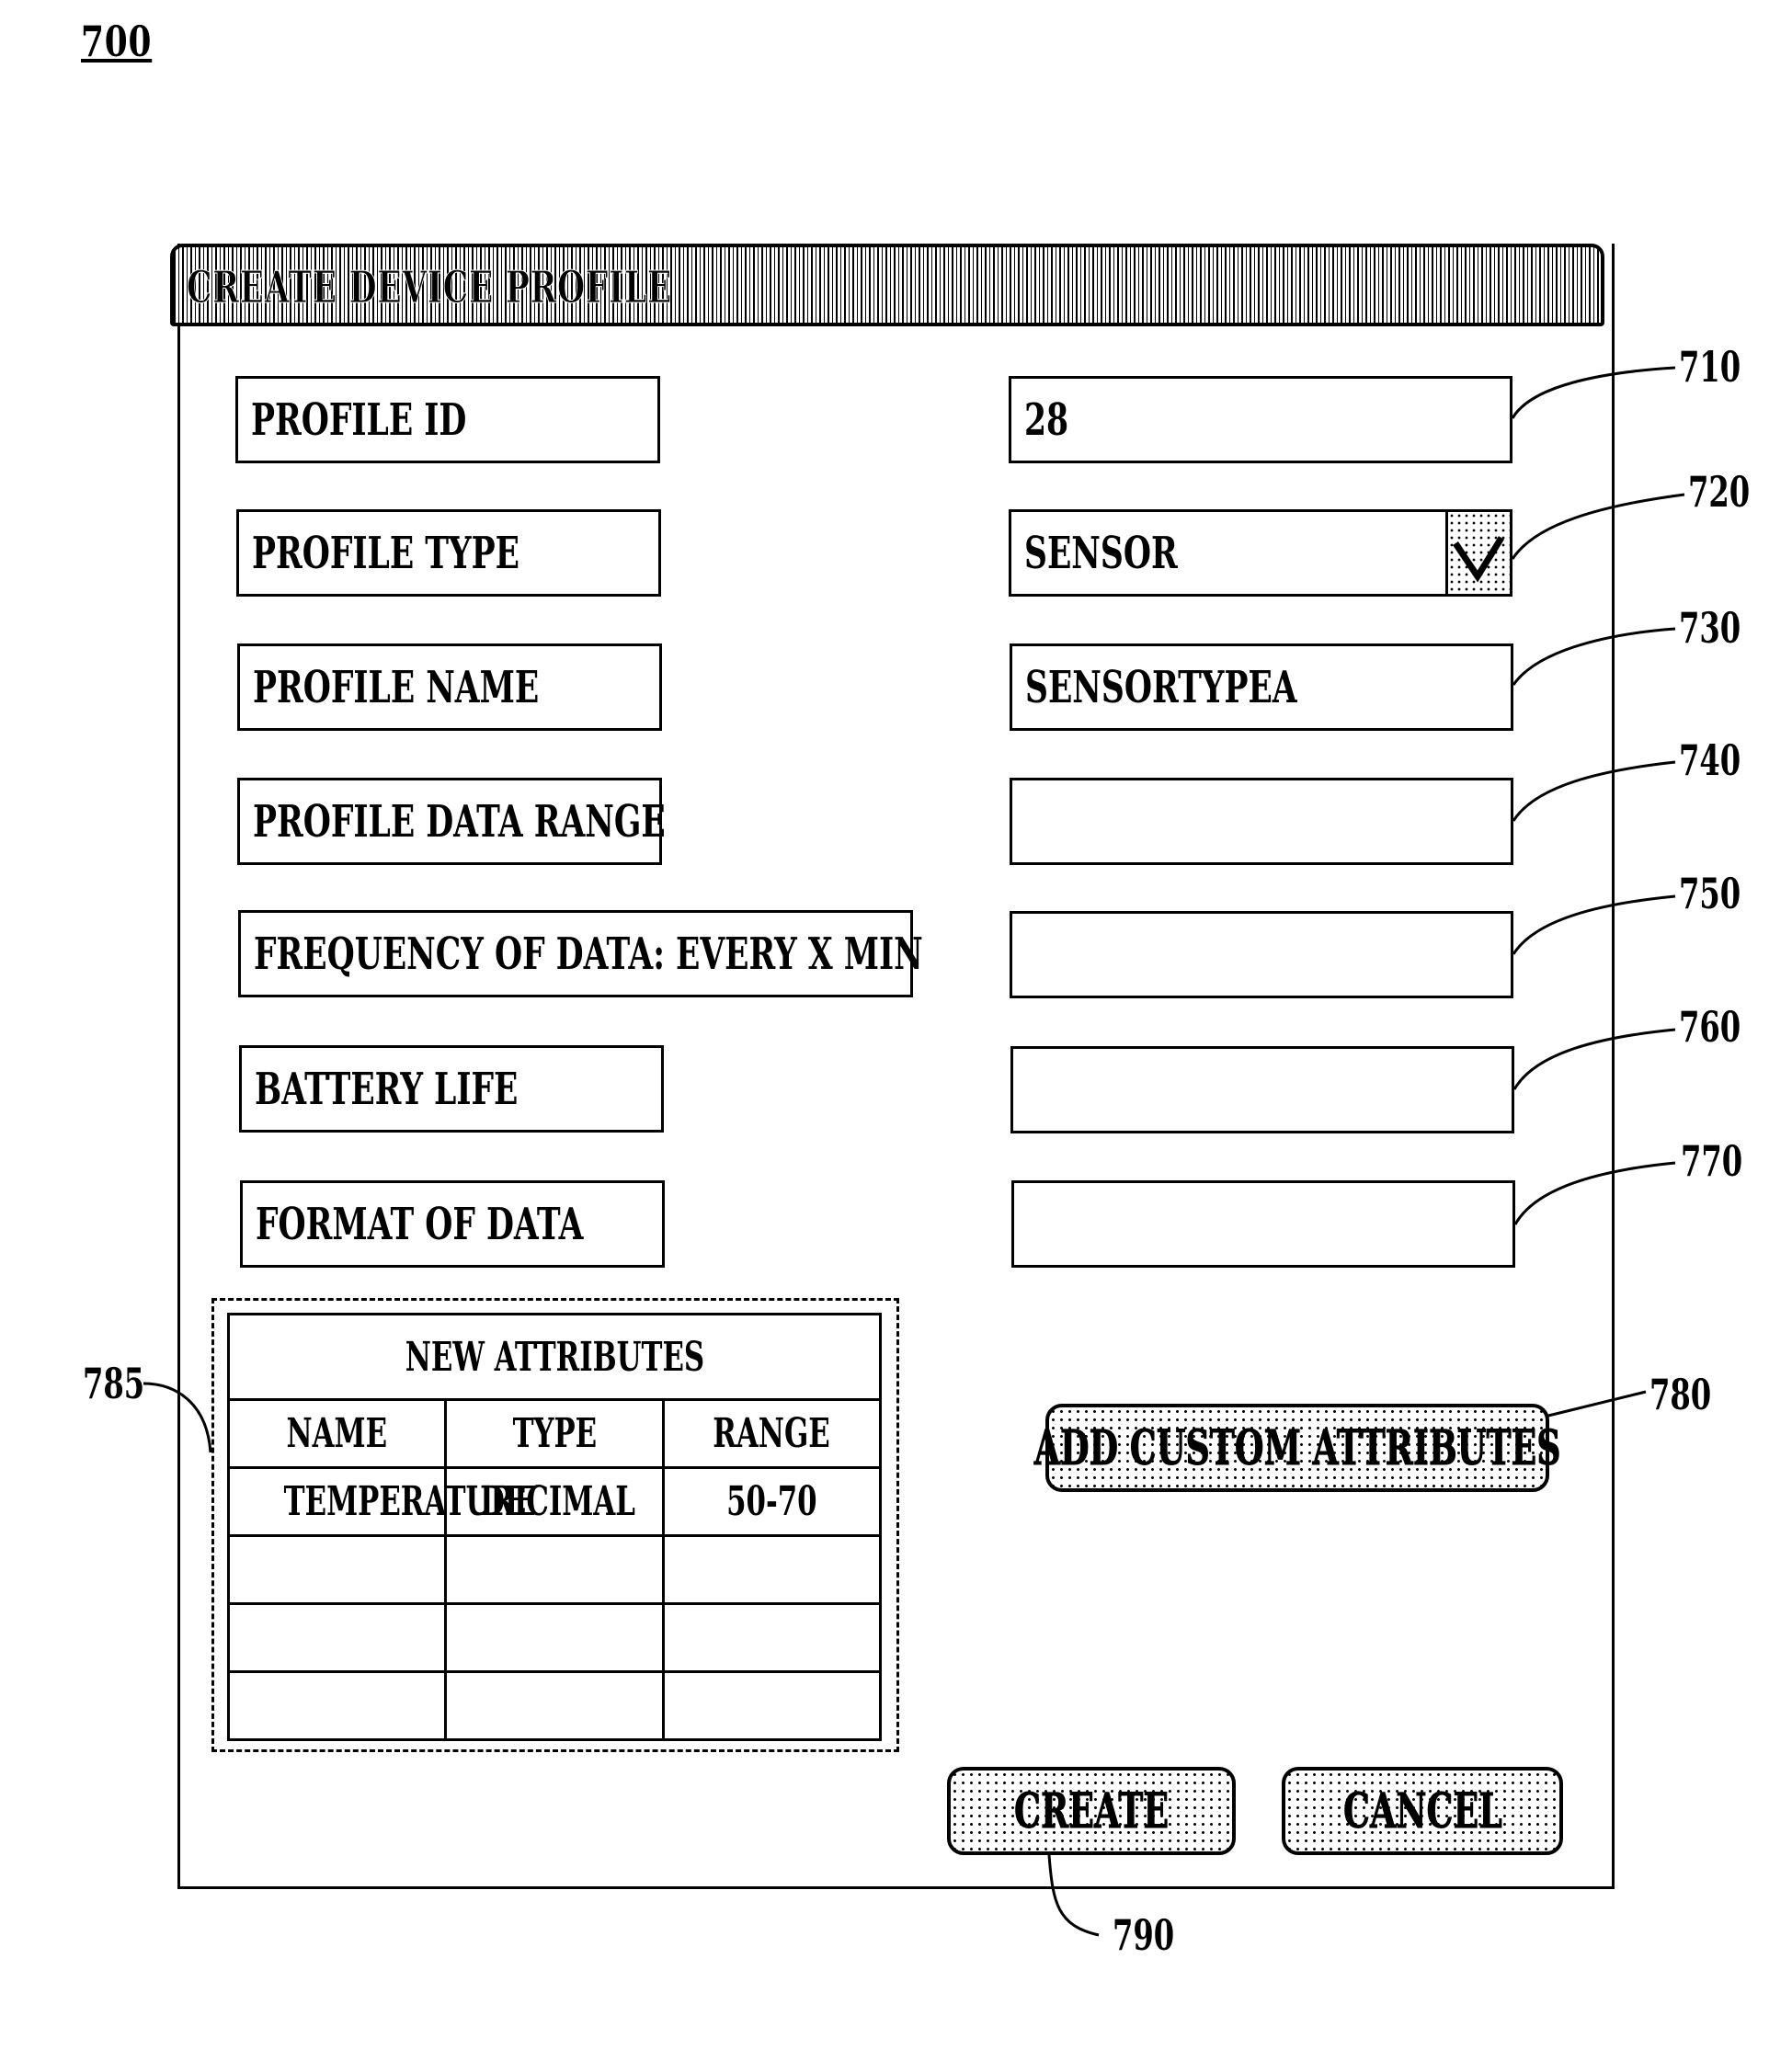  I want to click on label-text: BATTERY LIFE, so click(387, 1089).